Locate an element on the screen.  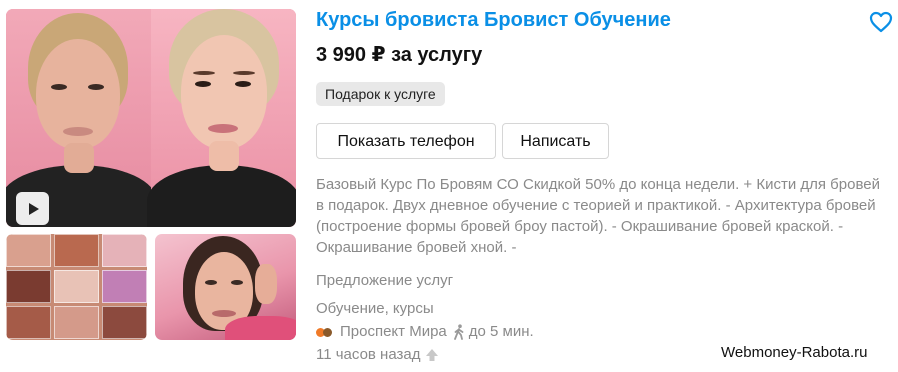
watermark: Webmoney-Rabota.ru is located at coordinates (794, 352).